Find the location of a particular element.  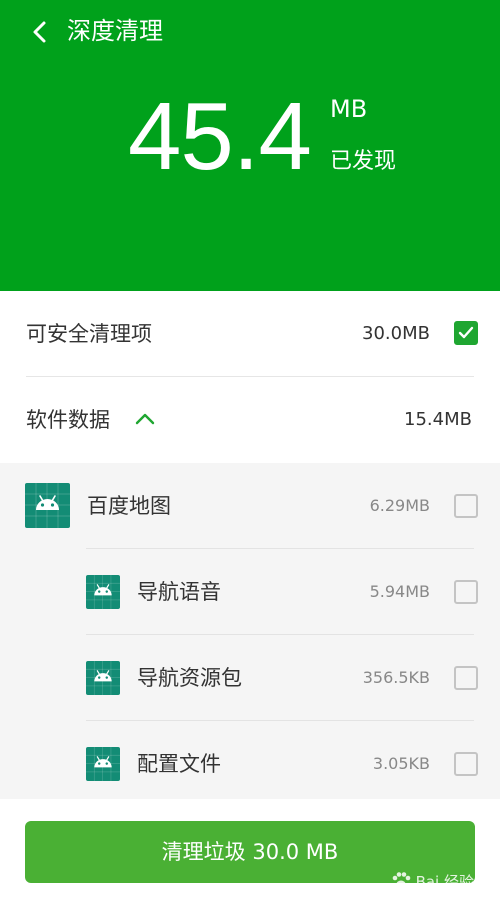

app-name: 导航语音 is located at coordinates (179, 592).